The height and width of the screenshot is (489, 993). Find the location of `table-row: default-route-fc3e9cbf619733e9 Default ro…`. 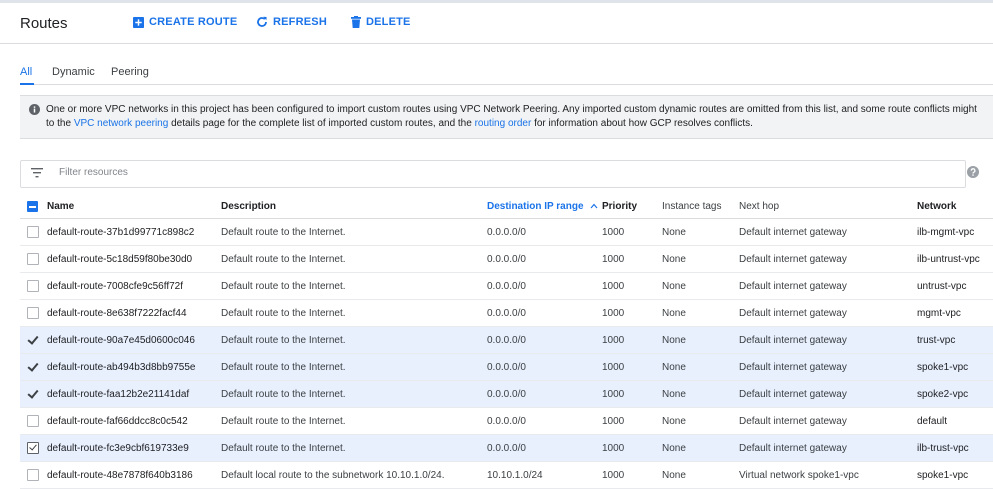

table-row: default-route-fc3e9cbf619733e9 Default ro… is located at coordinates (506, 448).